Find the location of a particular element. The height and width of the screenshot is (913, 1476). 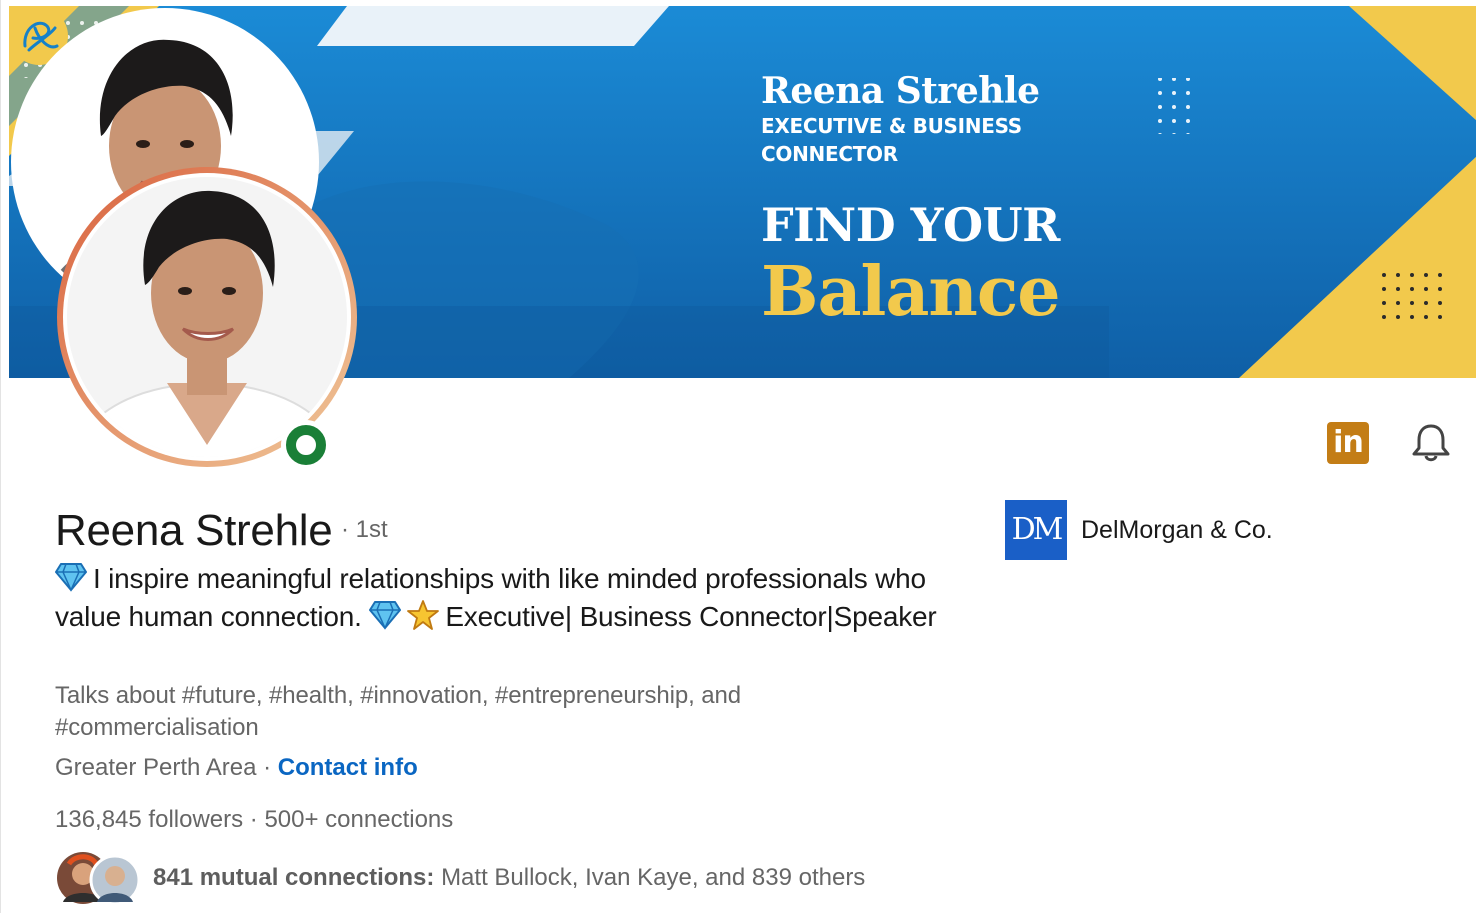

current-company: DM DelMorgan & Co. is located at coordinates (1139, 530).